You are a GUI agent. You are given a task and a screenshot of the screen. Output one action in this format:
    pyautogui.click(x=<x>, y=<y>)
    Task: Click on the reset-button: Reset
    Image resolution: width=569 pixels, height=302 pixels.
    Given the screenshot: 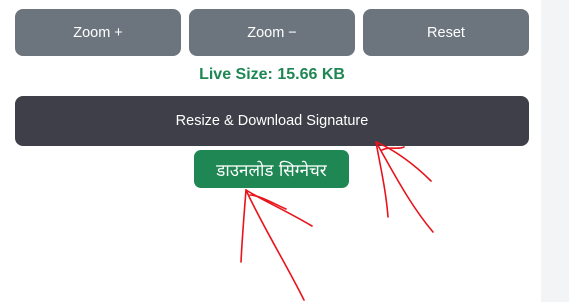 What is the action you would take?
    pyautogui.click(x=446, y=32)
    